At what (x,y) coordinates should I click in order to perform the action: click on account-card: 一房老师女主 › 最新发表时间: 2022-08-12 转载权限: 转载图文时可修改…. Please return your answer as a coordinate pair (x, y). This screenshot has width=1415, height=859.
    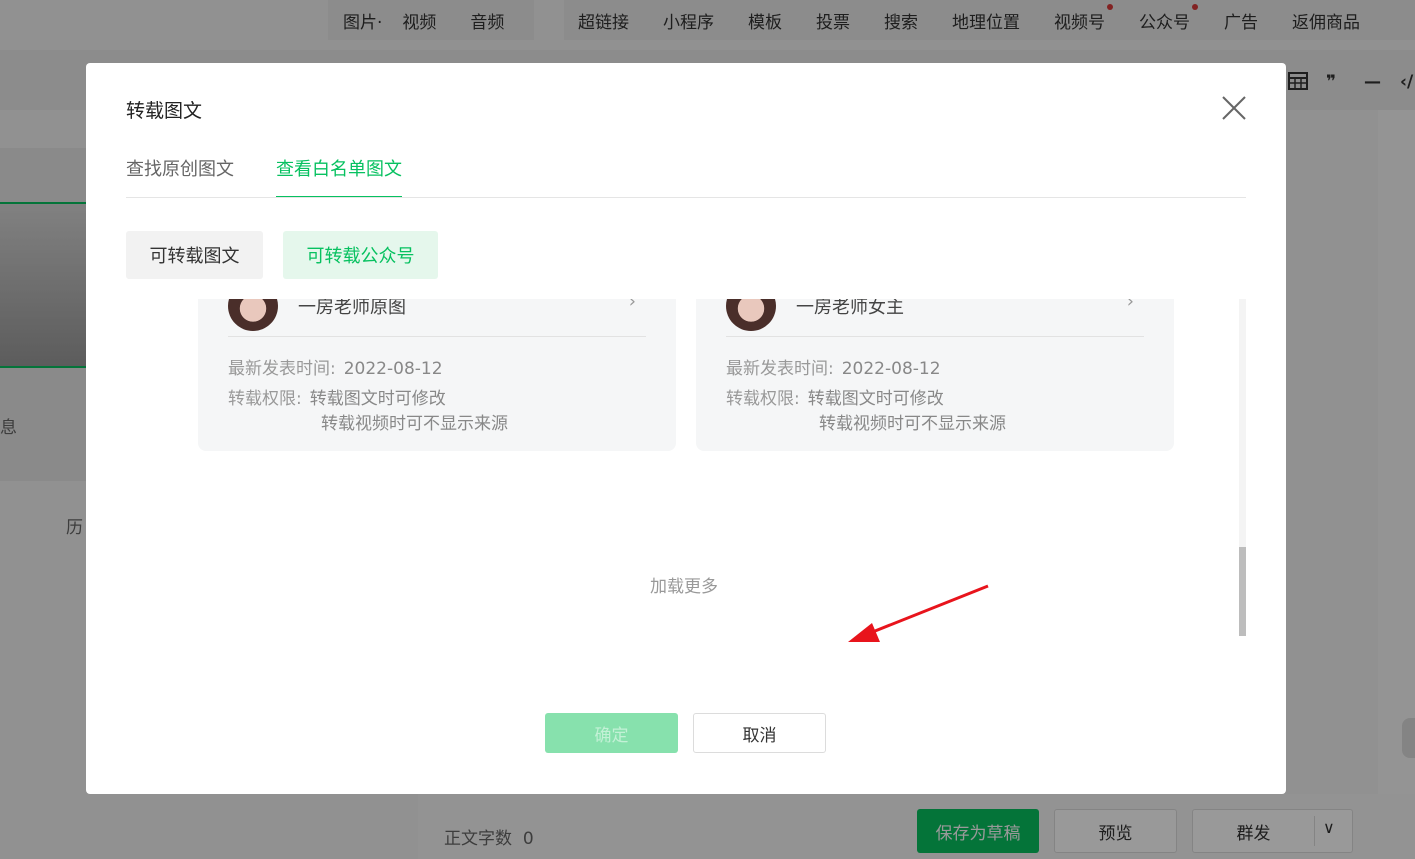
    Looking at the image, I should click on (935, 375).